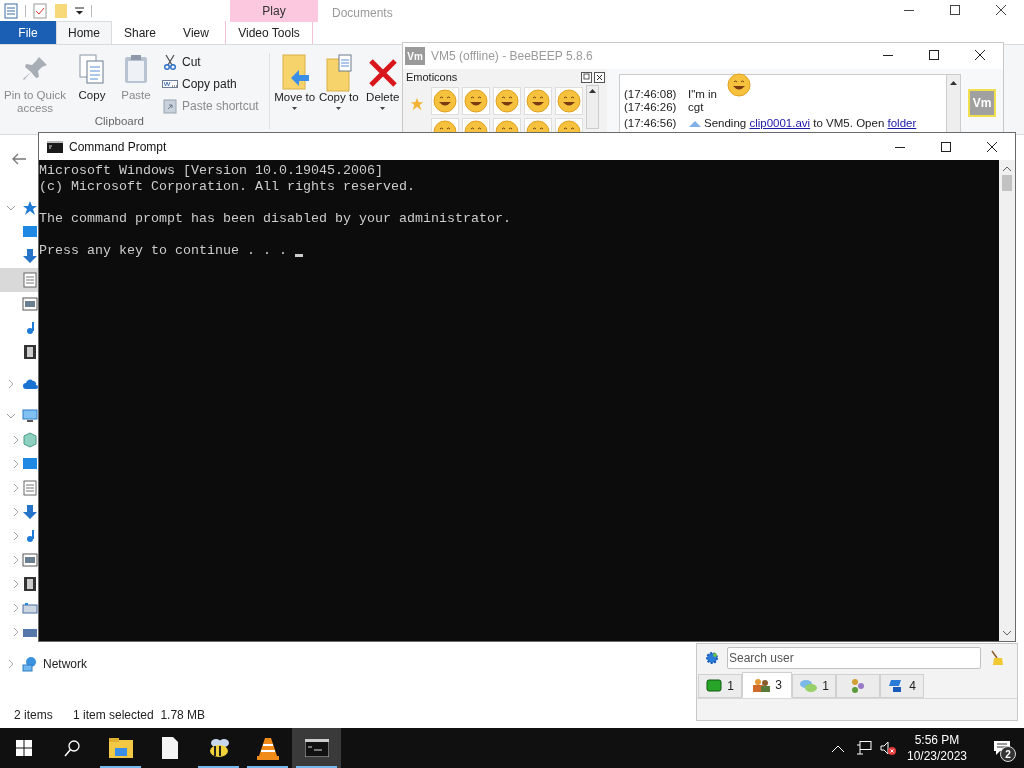  What do you see at coordinates (838, 748) in the screenshot?
I see `chevron-up-icon` at bounding box center [838, 748].